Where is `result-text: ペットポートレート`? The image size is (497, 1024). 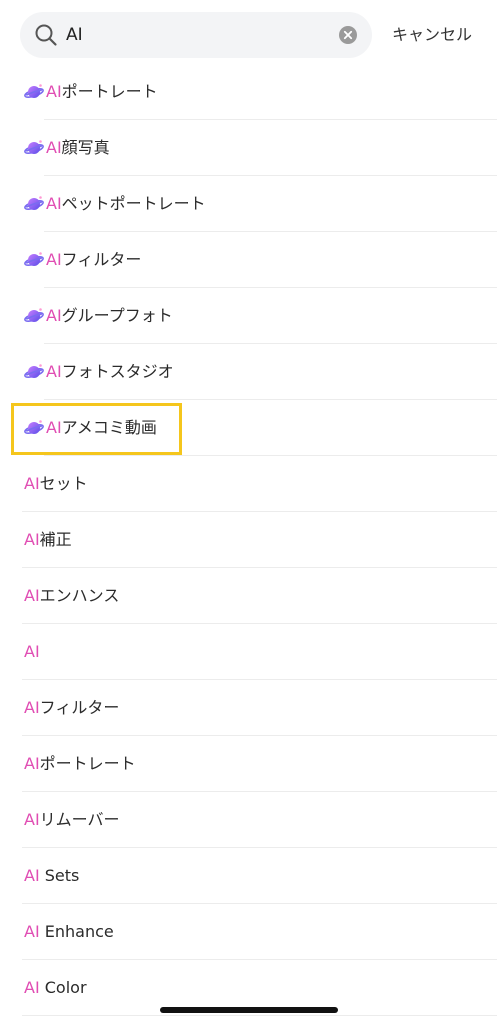 result-text: ペットポートレート is located at coordinates (133, 203).